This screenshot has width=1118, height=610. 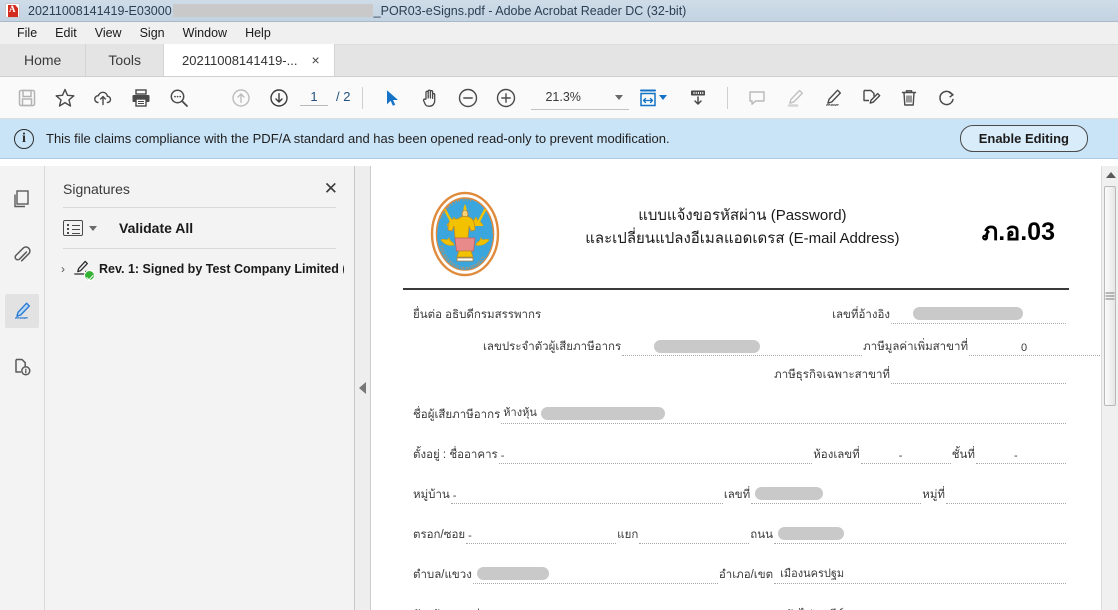 What do you see at coordinates (22, 199) in the screenshot?
I see `page-thumbnails-icon` at bounding box center [22, 199].